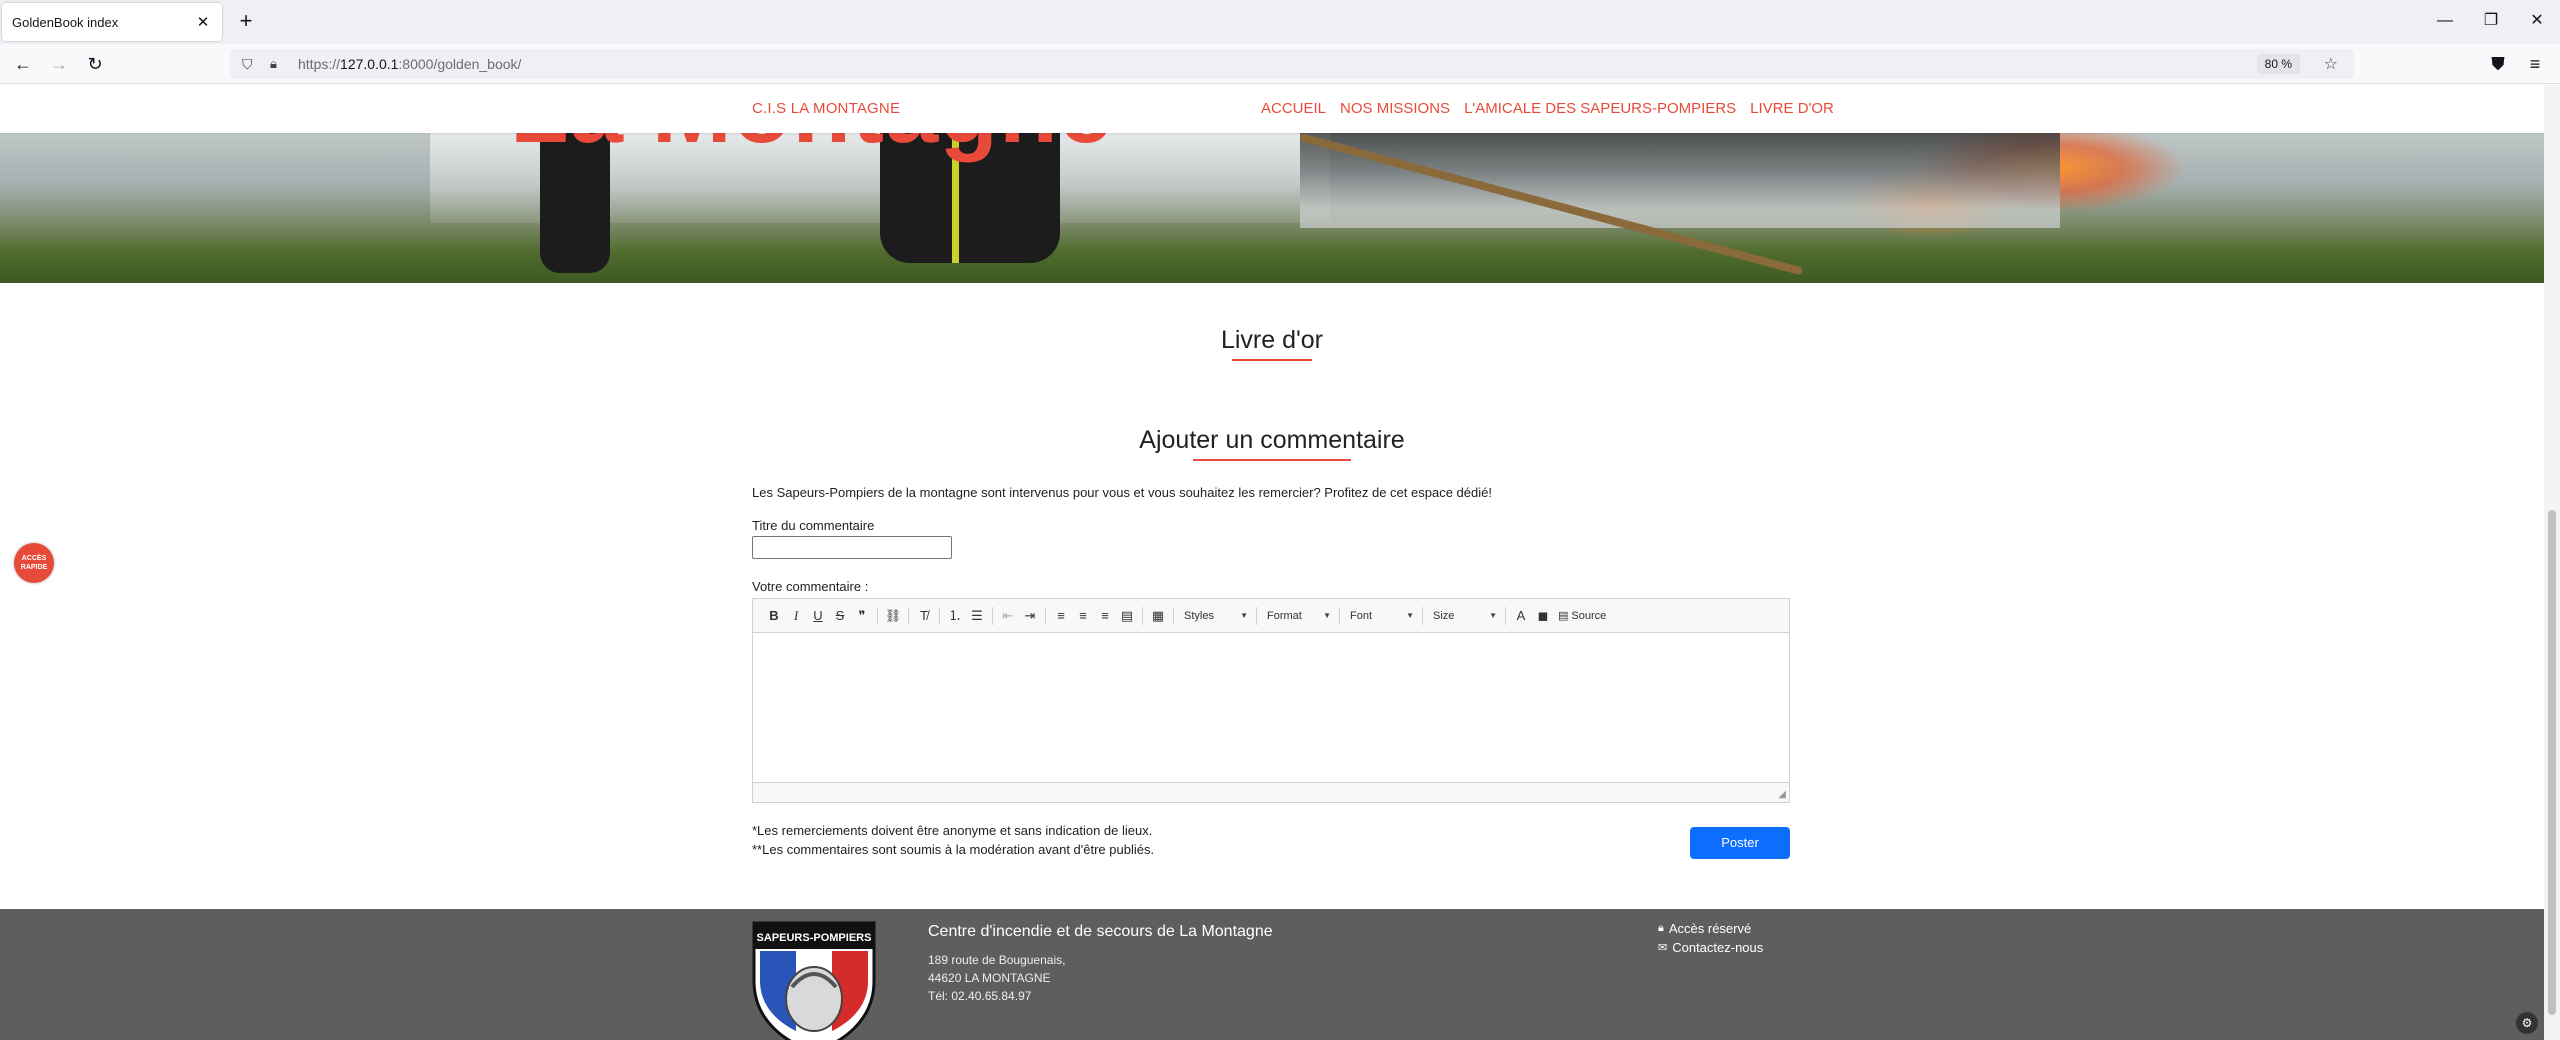 This screenshot has height=1040, width=2560. Describe the element at coordinates (1127, 616) in the screenshot. I see `justify-icon: ▤` at that location.